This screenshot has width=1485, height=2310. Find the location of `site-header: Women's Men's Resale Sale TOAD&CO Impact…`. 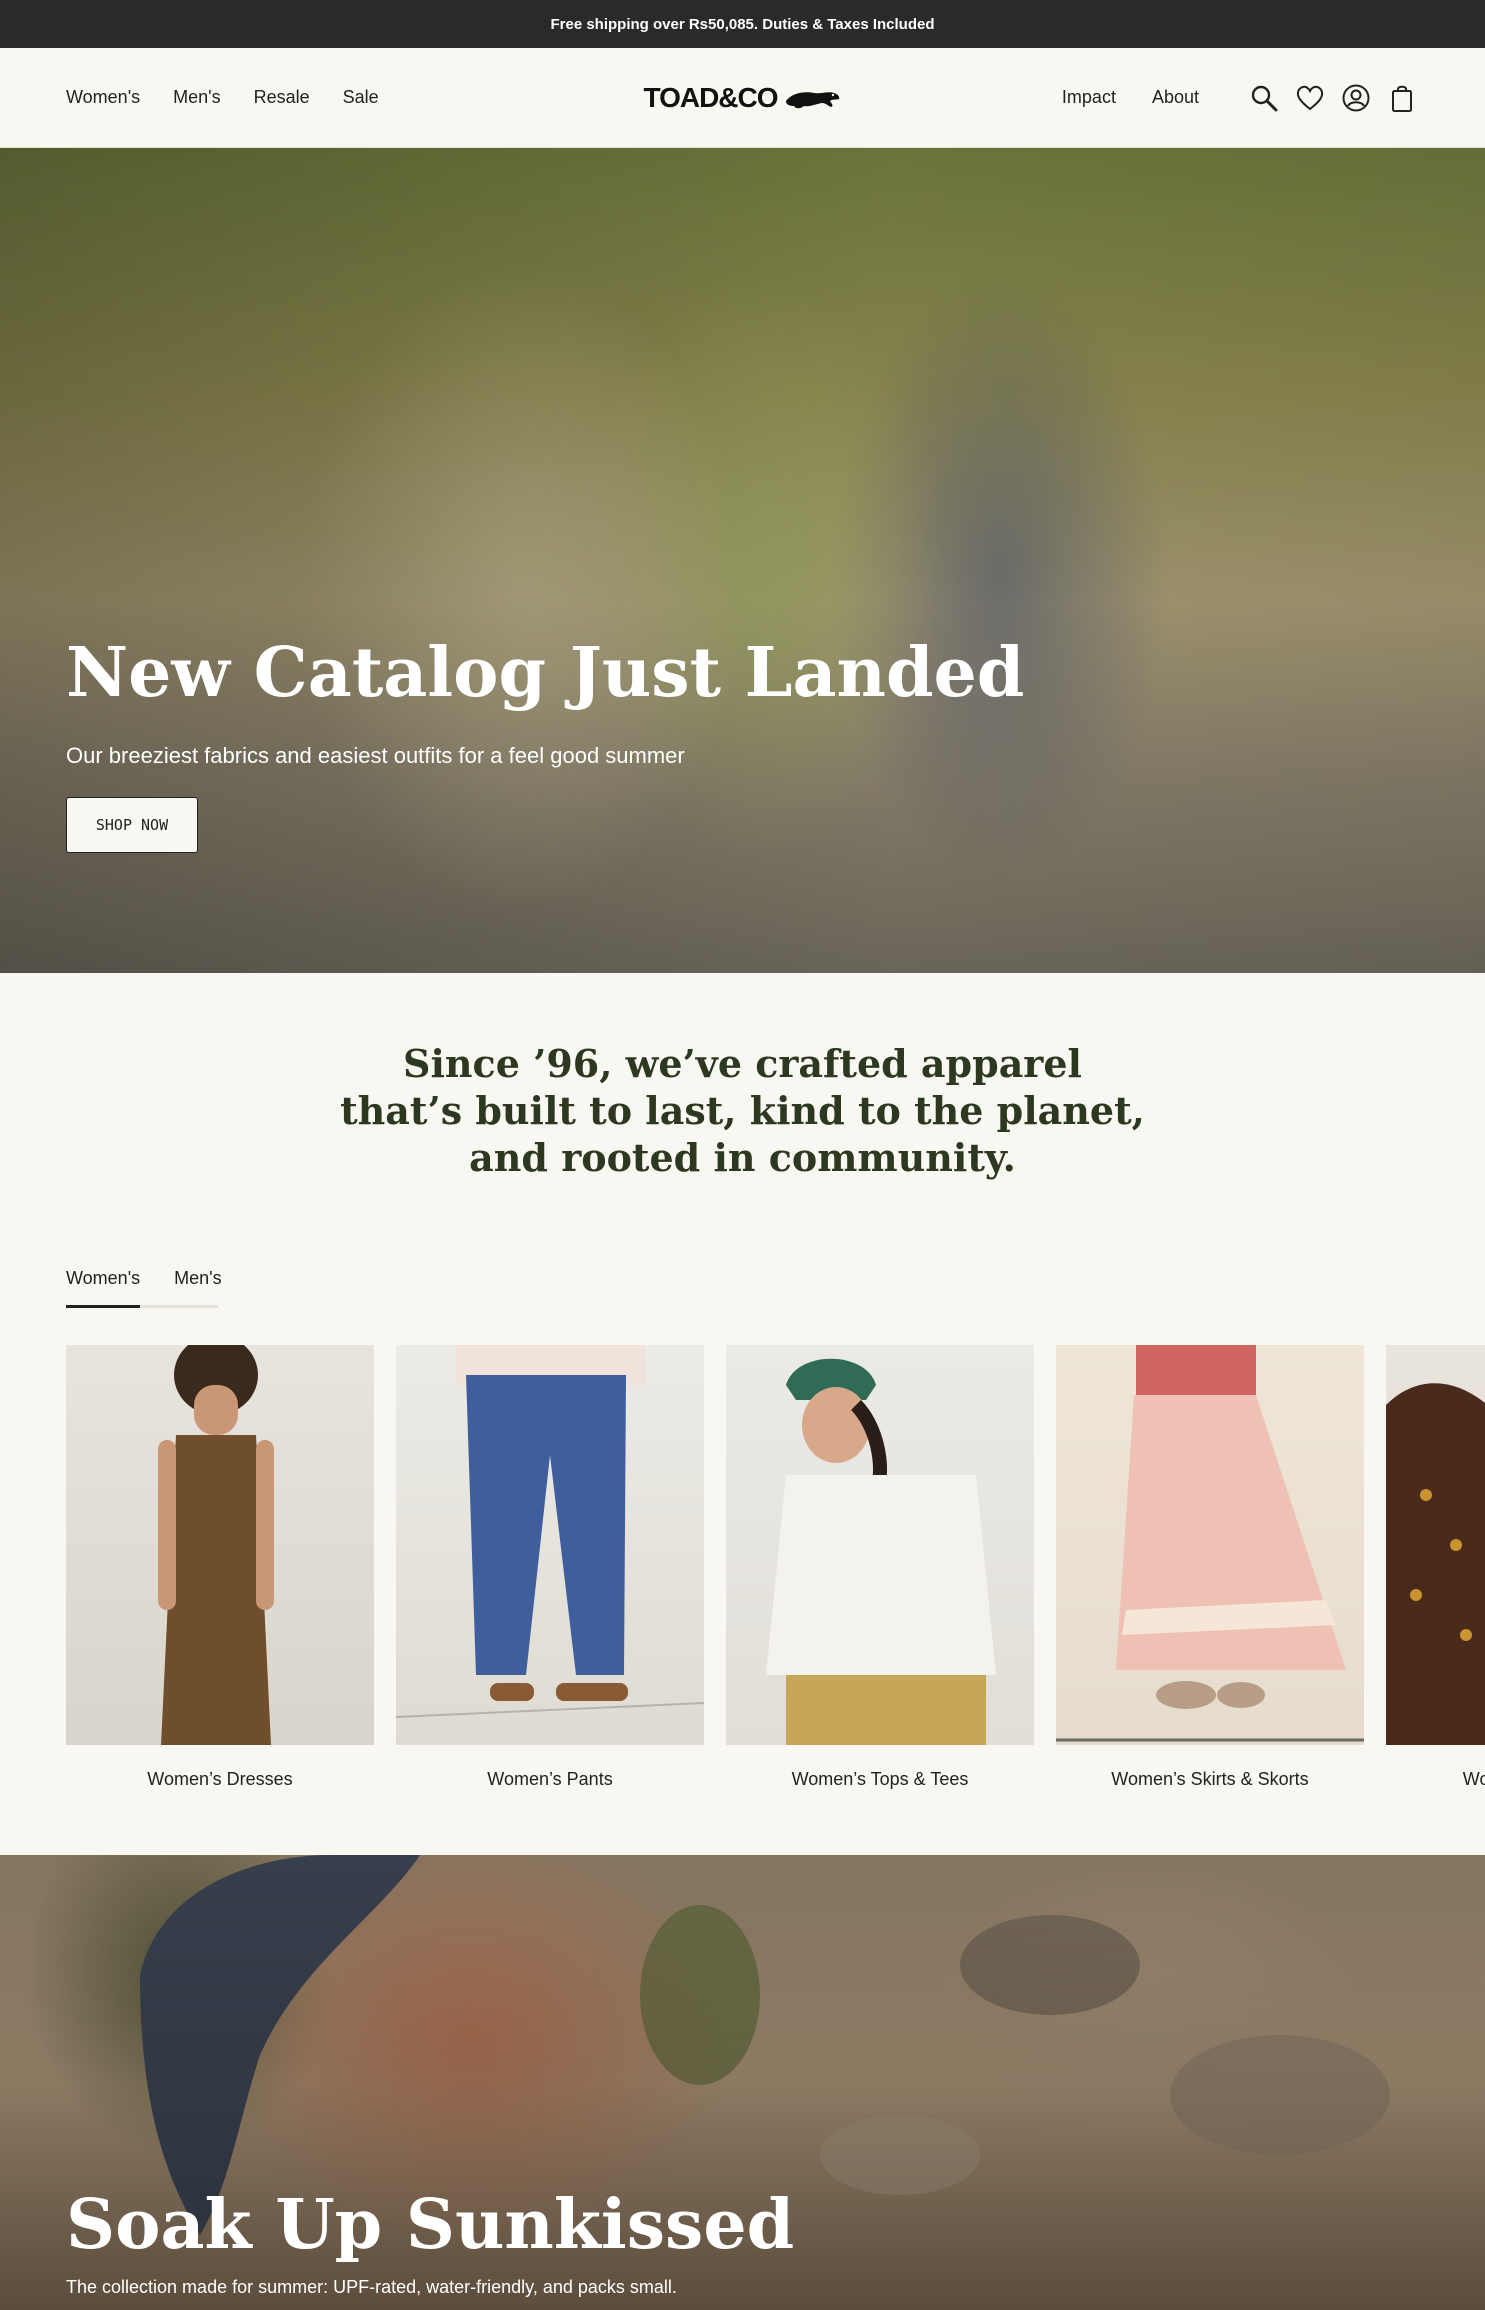

site-header: Women's Men's Resale Sale TOAD&CO Impact… is located at coordinates (742, 98).